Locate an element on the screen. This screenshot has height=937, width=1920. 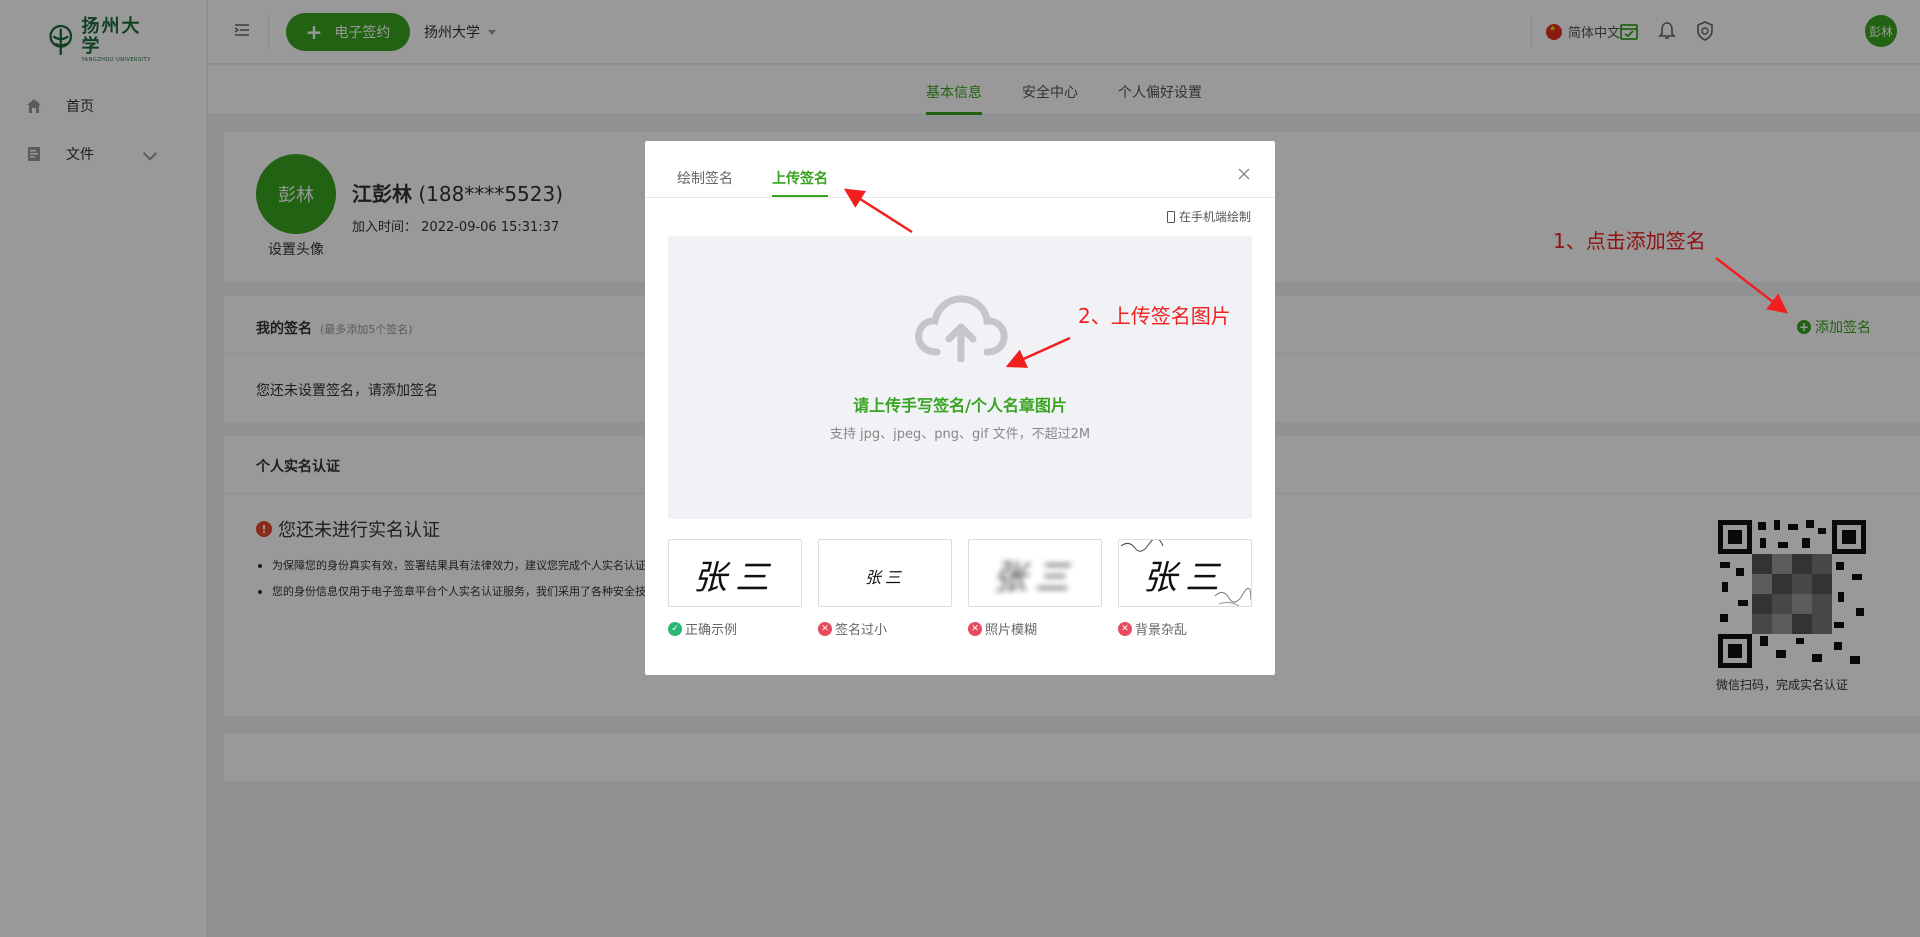
sample-label-cluttered: ✕ 背景杂乱 is located at coordinates (1152, 628).